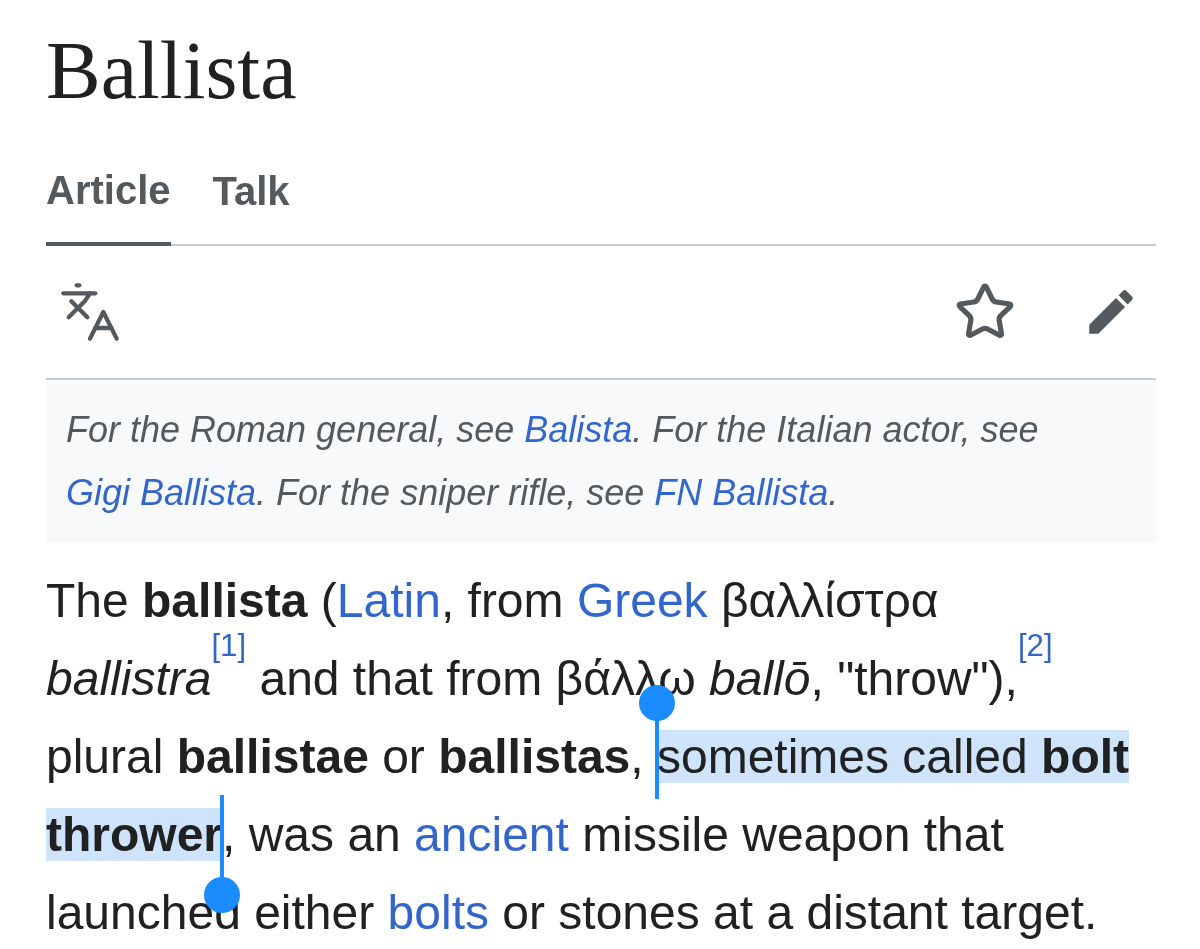  I want to click on translate-icon, so click(90, 312).